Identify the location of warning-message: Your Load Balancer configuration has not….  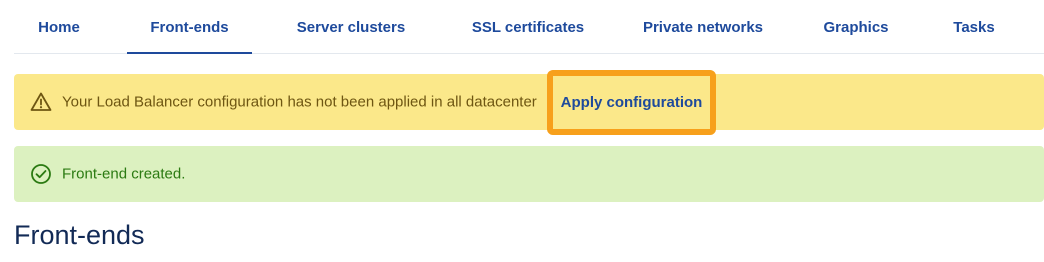
(299, 102).